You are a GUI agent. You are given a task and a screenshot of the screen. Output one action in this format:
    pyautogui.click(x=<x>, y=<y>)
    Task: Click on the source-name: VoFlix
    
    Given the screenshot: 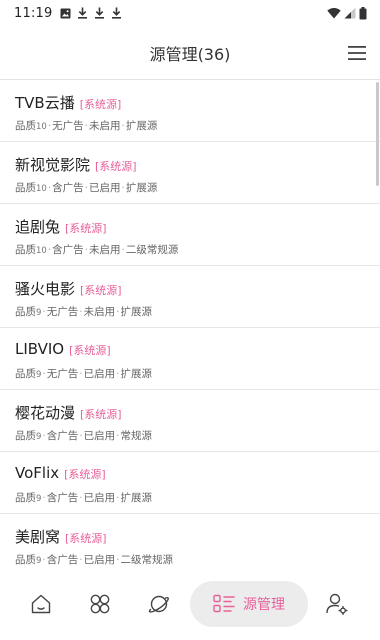 What is the action you would take?
    pyautogui.click(x=37, y=473)
    